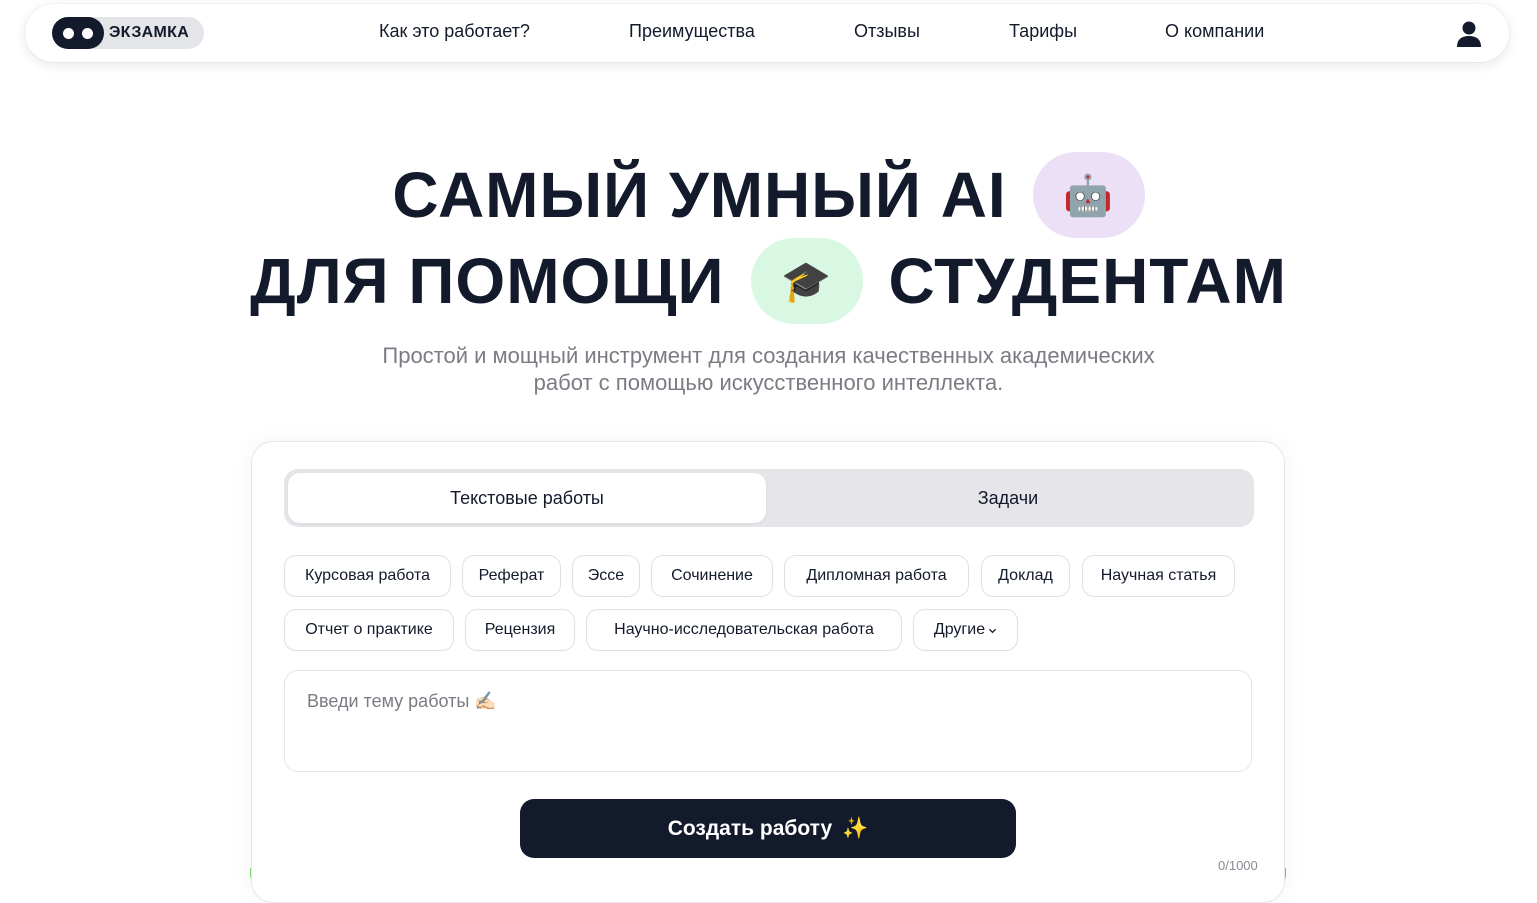 This screenshot has width=1537, height=903. What do you see at coordinates (149, 32) in the screenshot?
I see `brand-name: ЭКЗАМКА` at bounding box center [149, 32].